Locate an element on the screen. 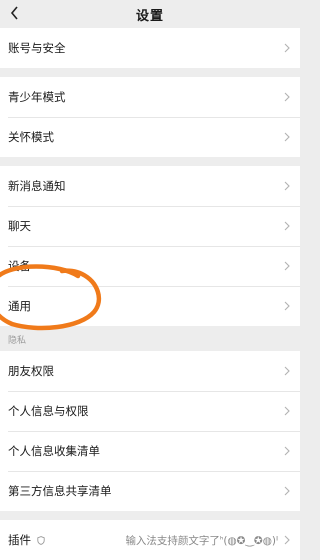 This screenshot has height=560, width=320. settings-item-label: 新消息通知 is located at coordinates (37, 186).